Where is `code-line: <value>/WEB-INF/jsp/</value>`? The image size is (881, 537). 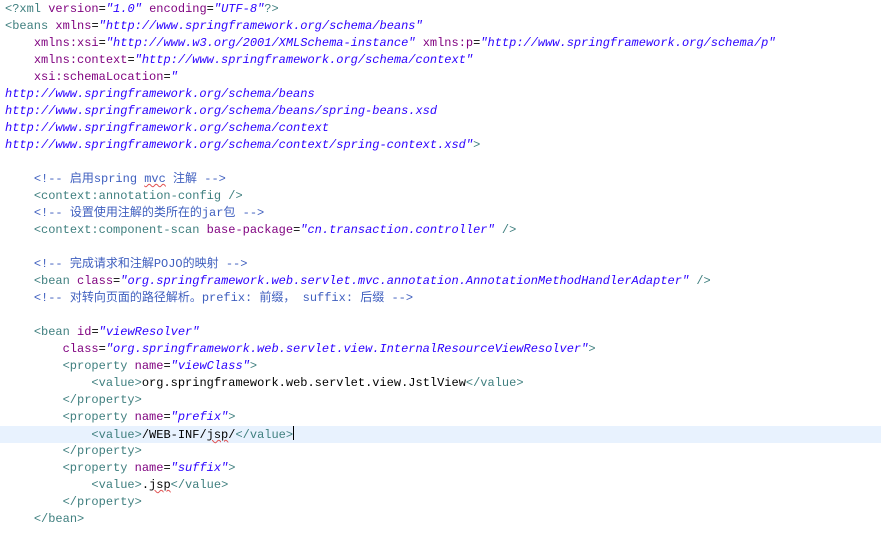
code-line: <value>/WEB-INF/jsp/</value> is located at coordinates (440, 434).